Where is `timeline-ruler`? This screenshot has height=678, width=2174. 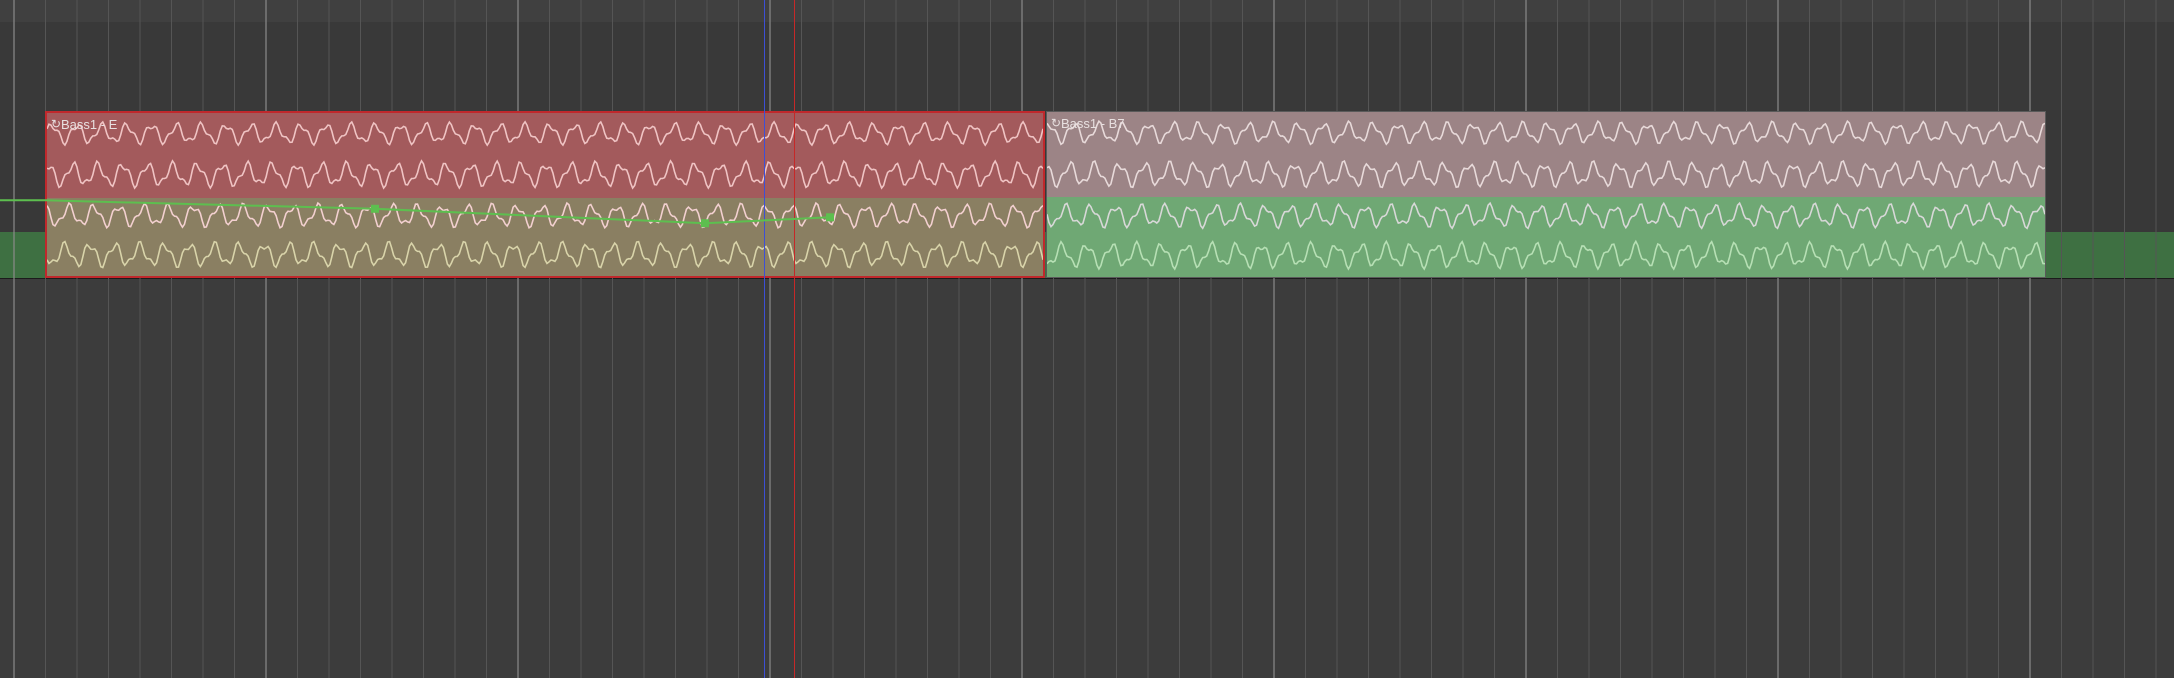 timeline-ruler is located at coordinates (1087, 11).